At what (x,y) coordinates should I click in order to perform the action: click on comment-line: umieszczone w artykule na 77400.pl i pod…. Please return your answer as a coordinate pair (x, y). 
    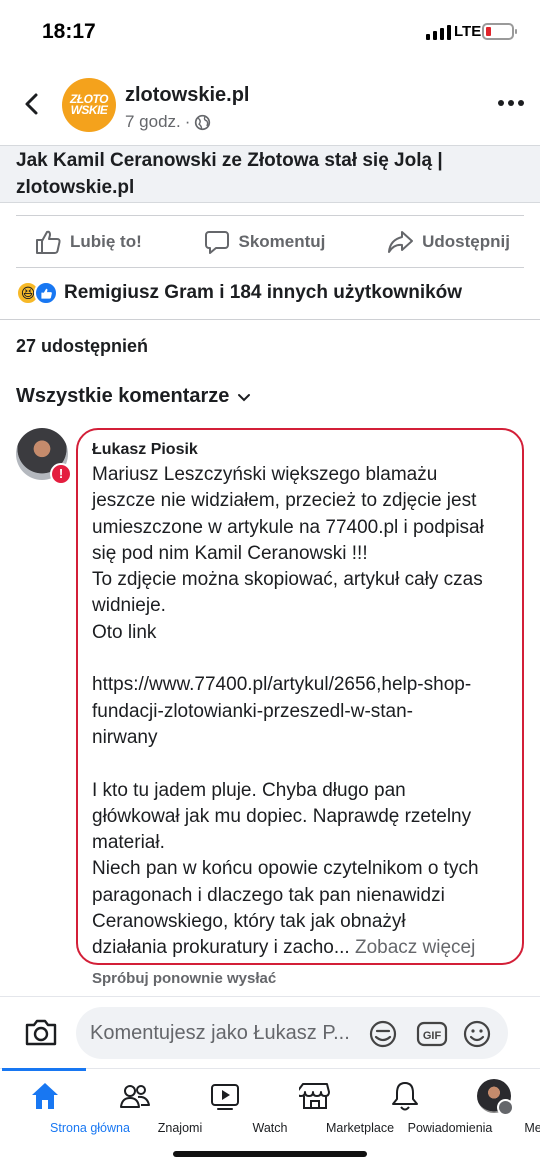
    Looking at the image, I should click on (288, 527).